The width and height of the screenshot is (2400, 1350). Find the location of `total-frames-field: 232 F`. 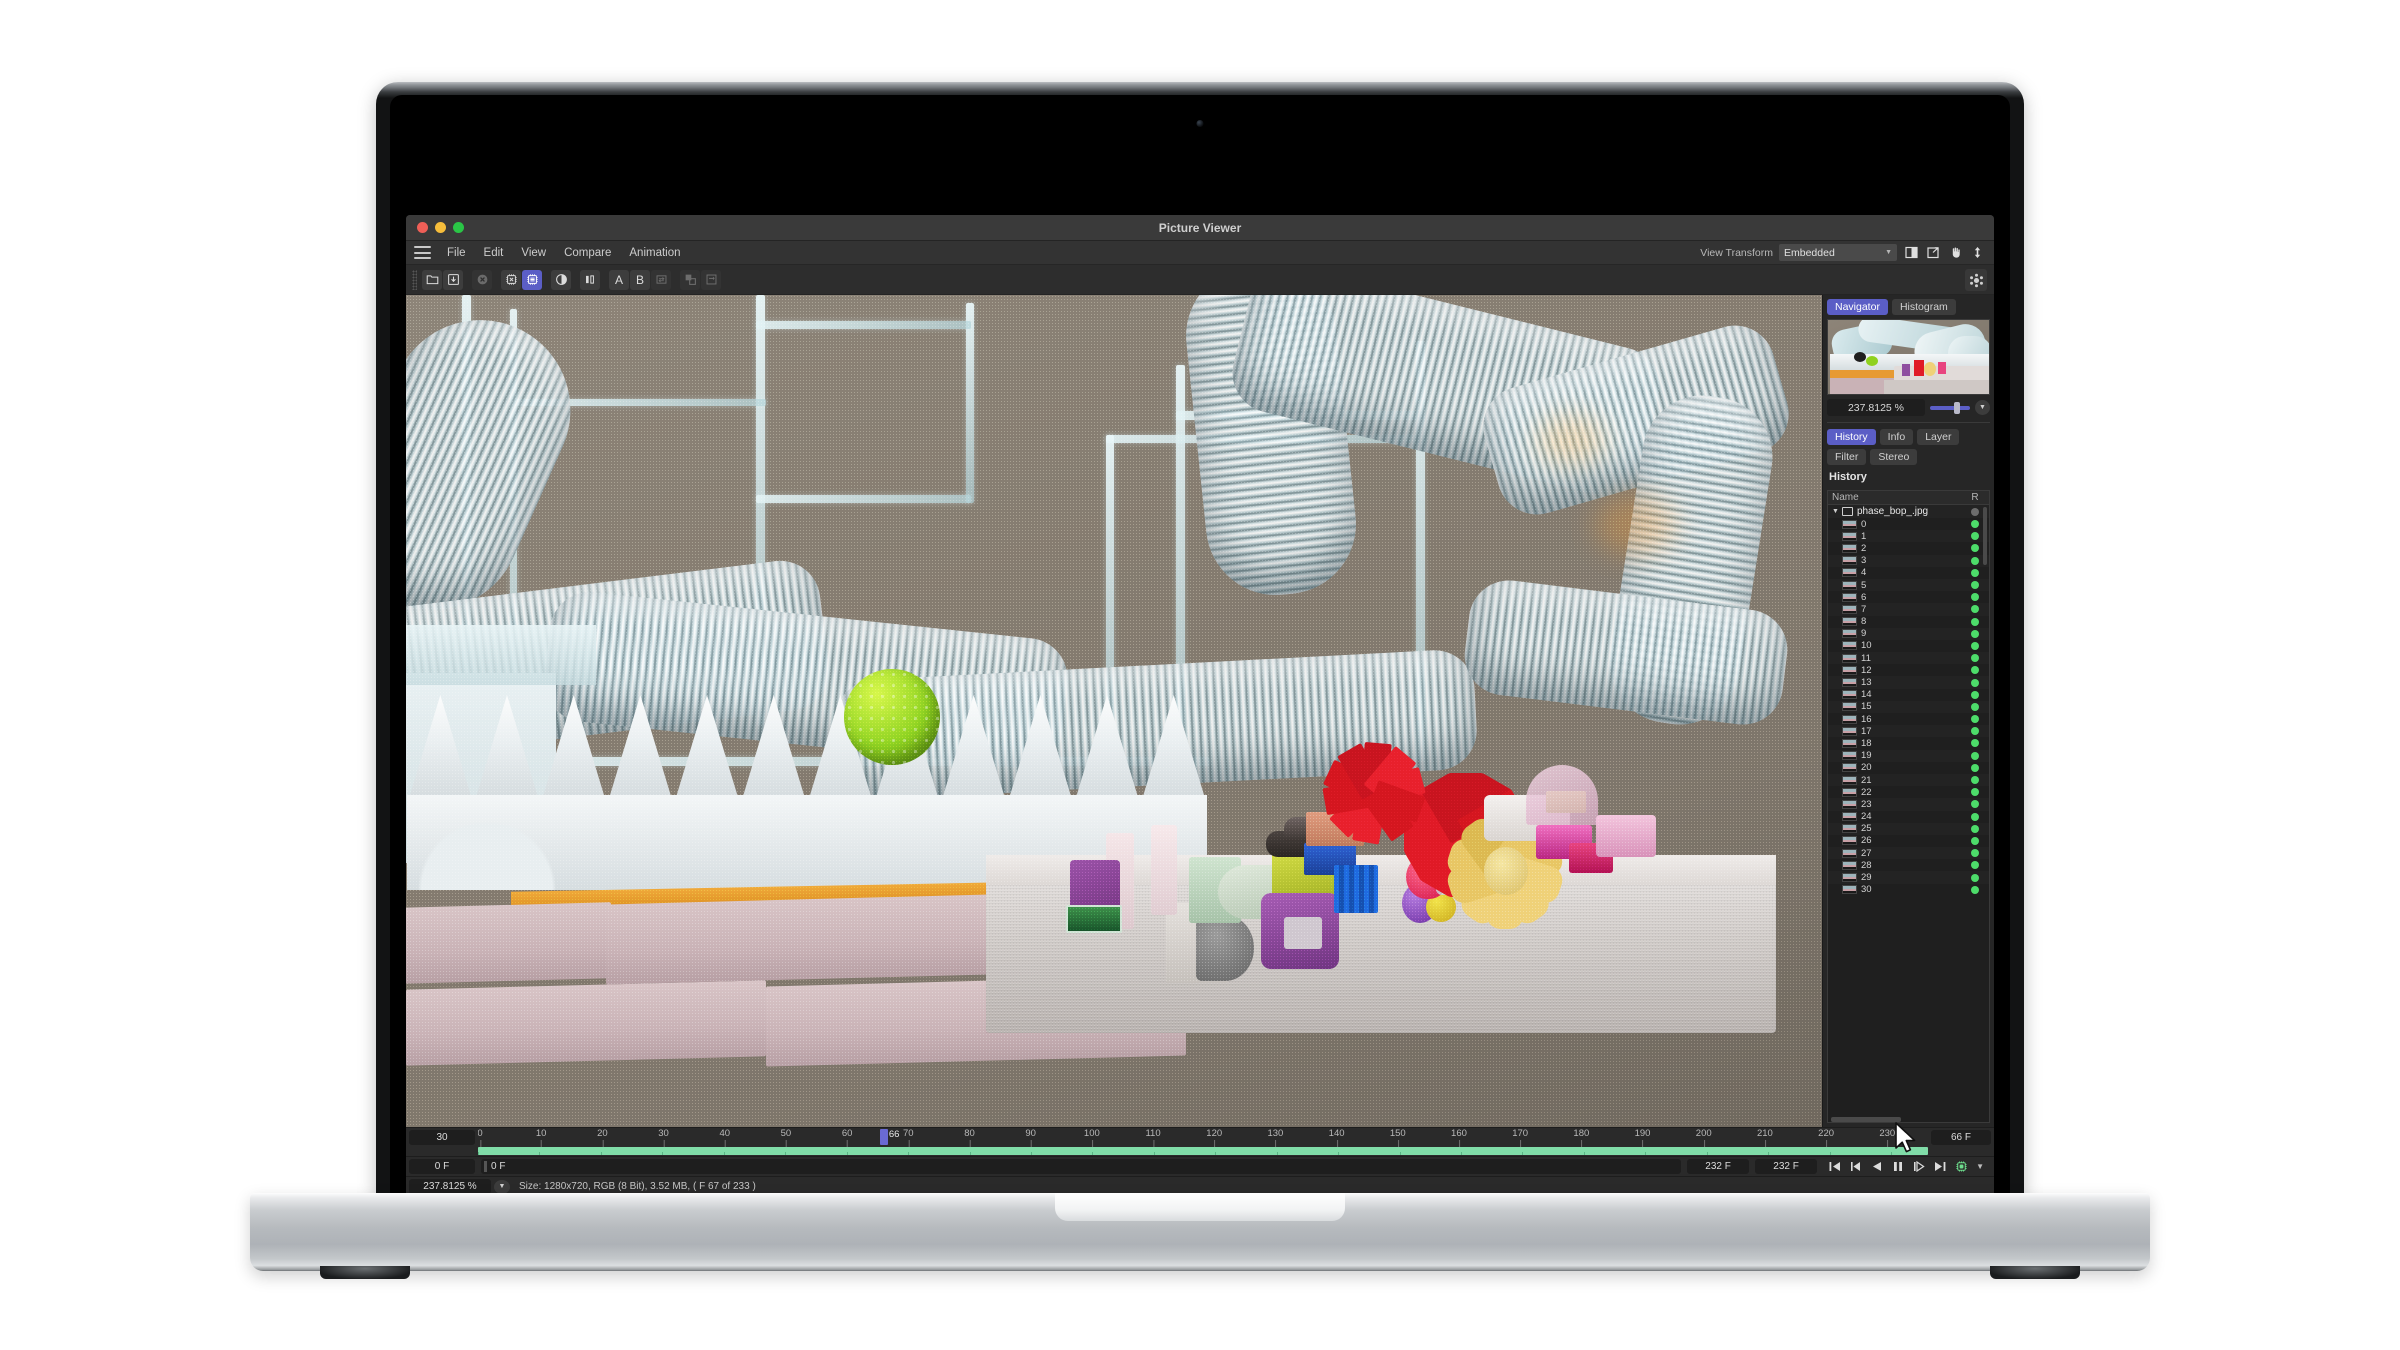

total-frames-field: 232 F is located at coordinates (1786, 1166).